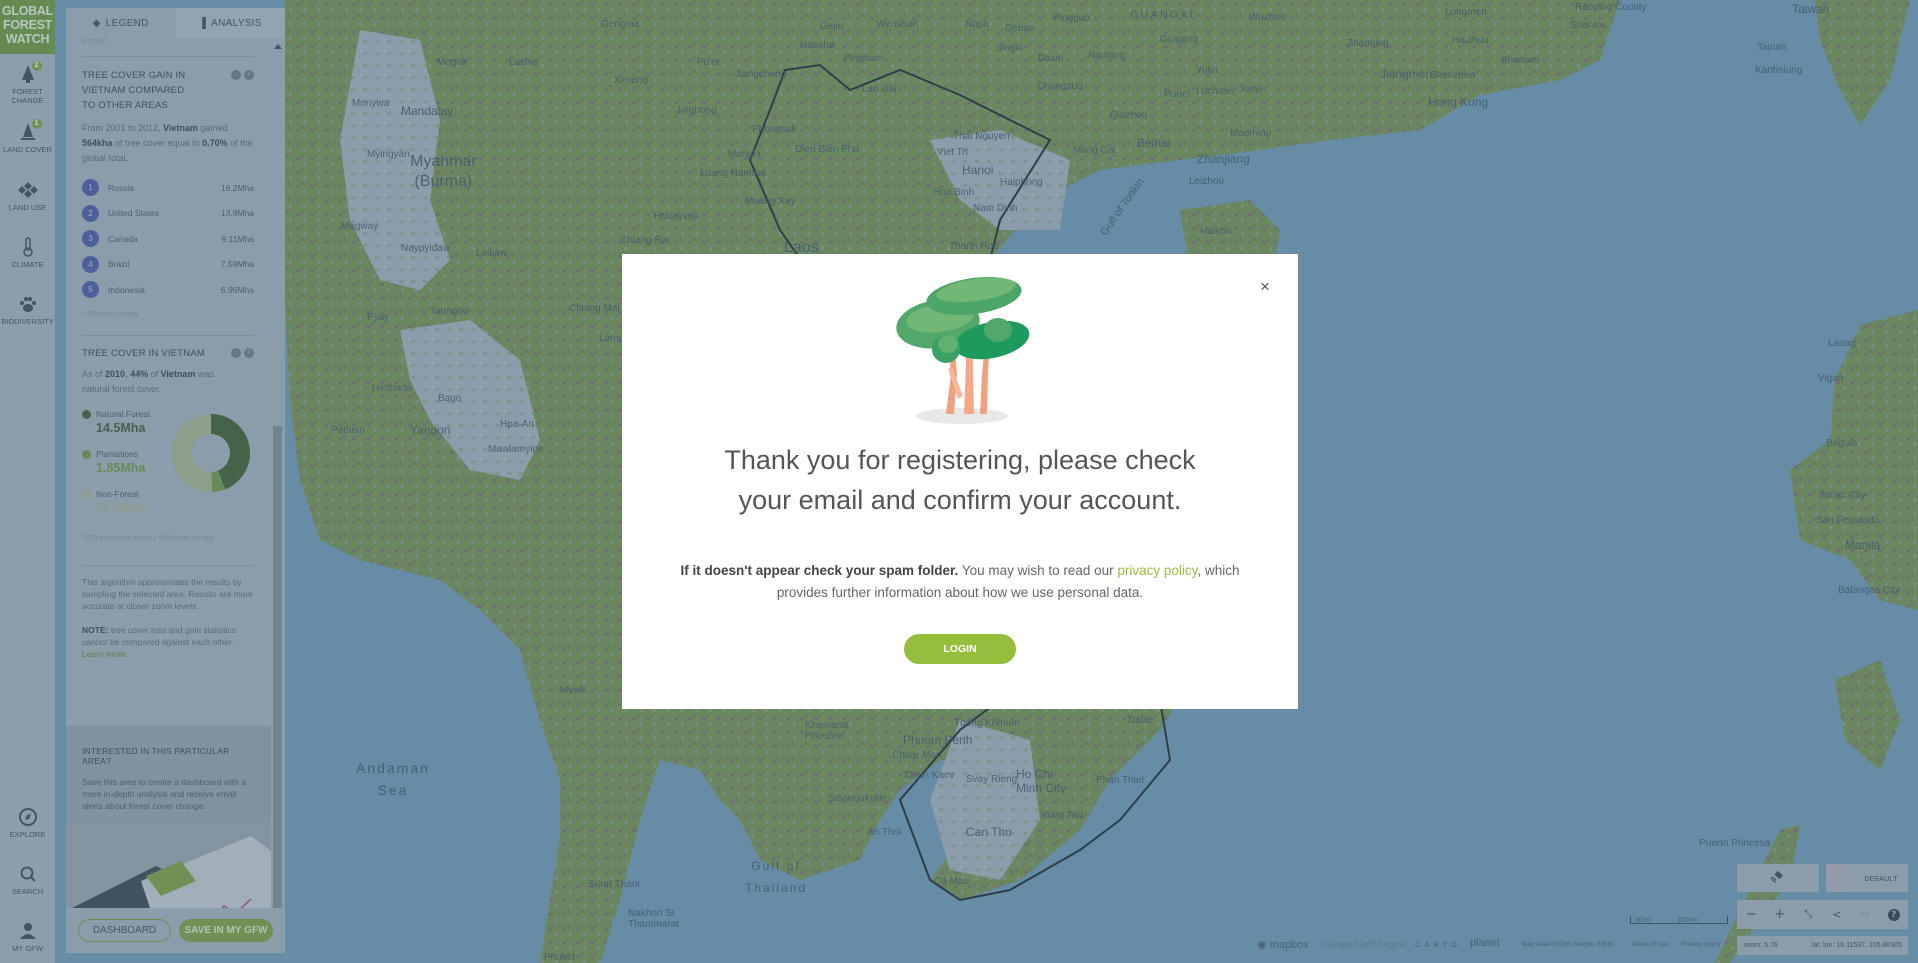  I want to click on login-button: LOGIN, so click(960, 649).